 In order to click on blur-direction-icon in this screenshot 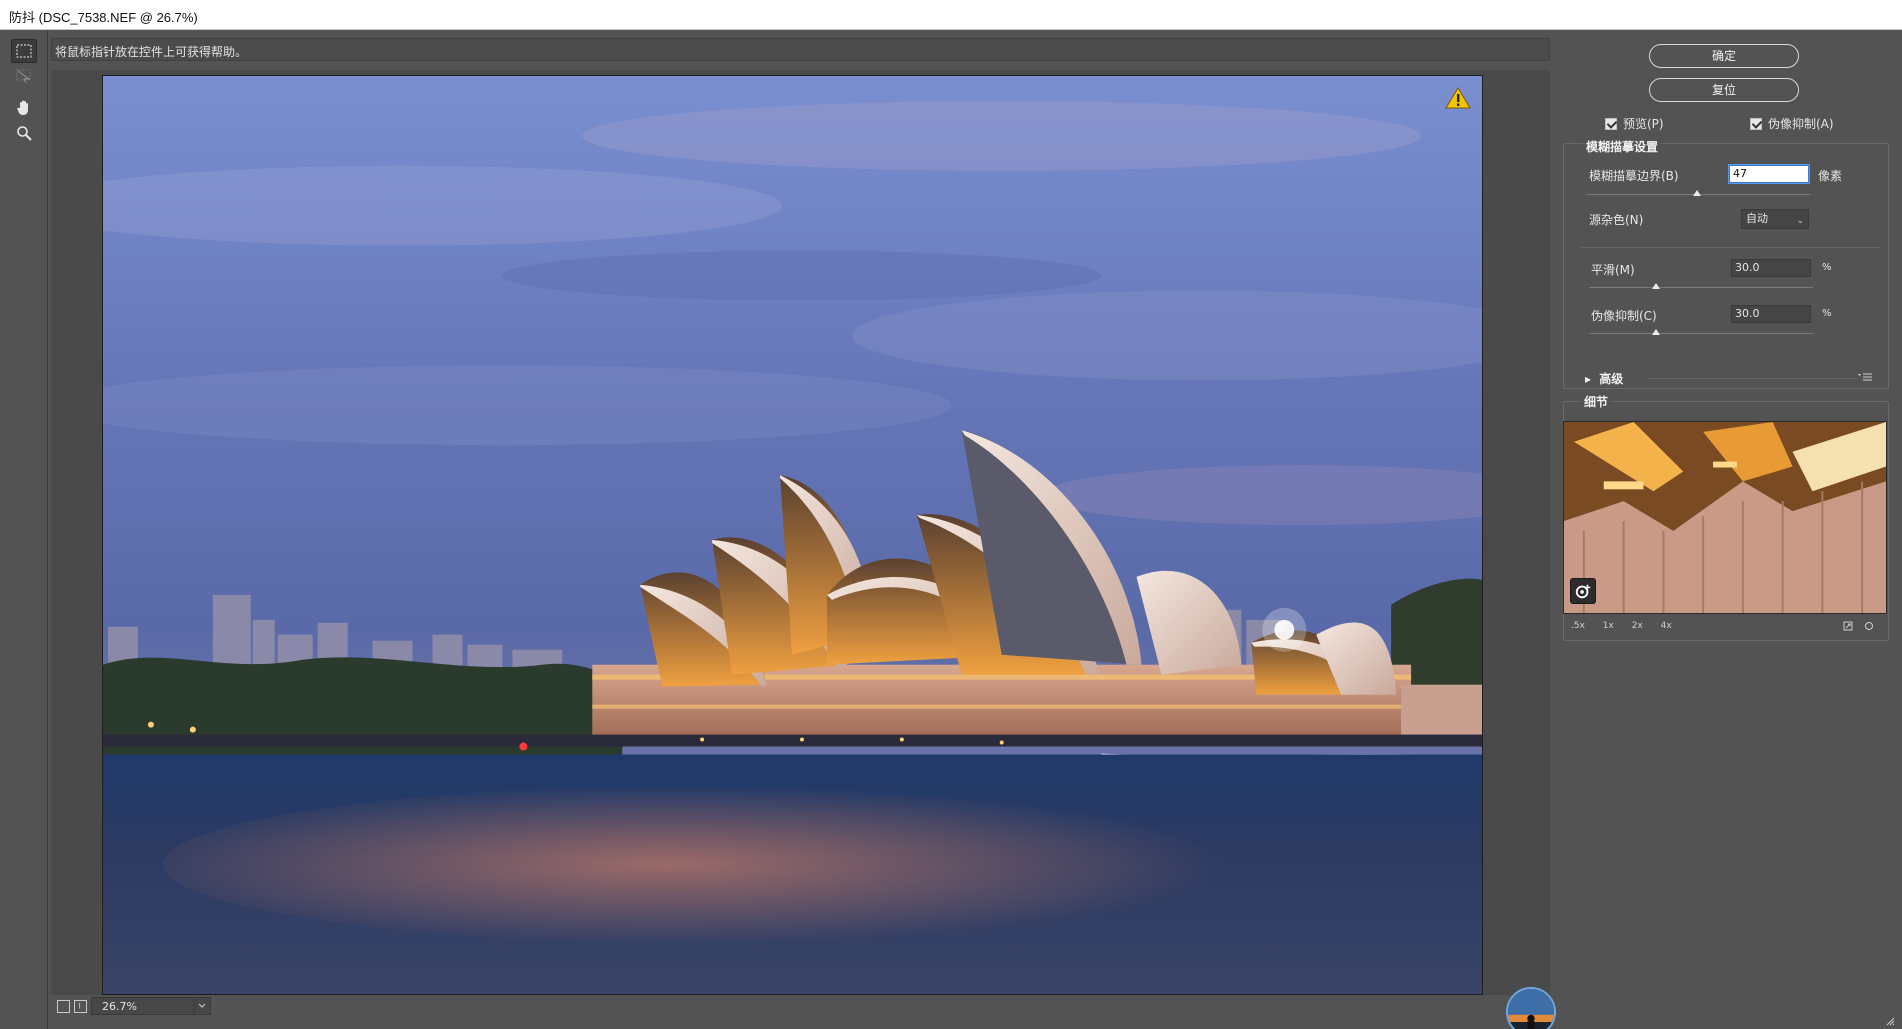, I will do `click(23, 76)`.